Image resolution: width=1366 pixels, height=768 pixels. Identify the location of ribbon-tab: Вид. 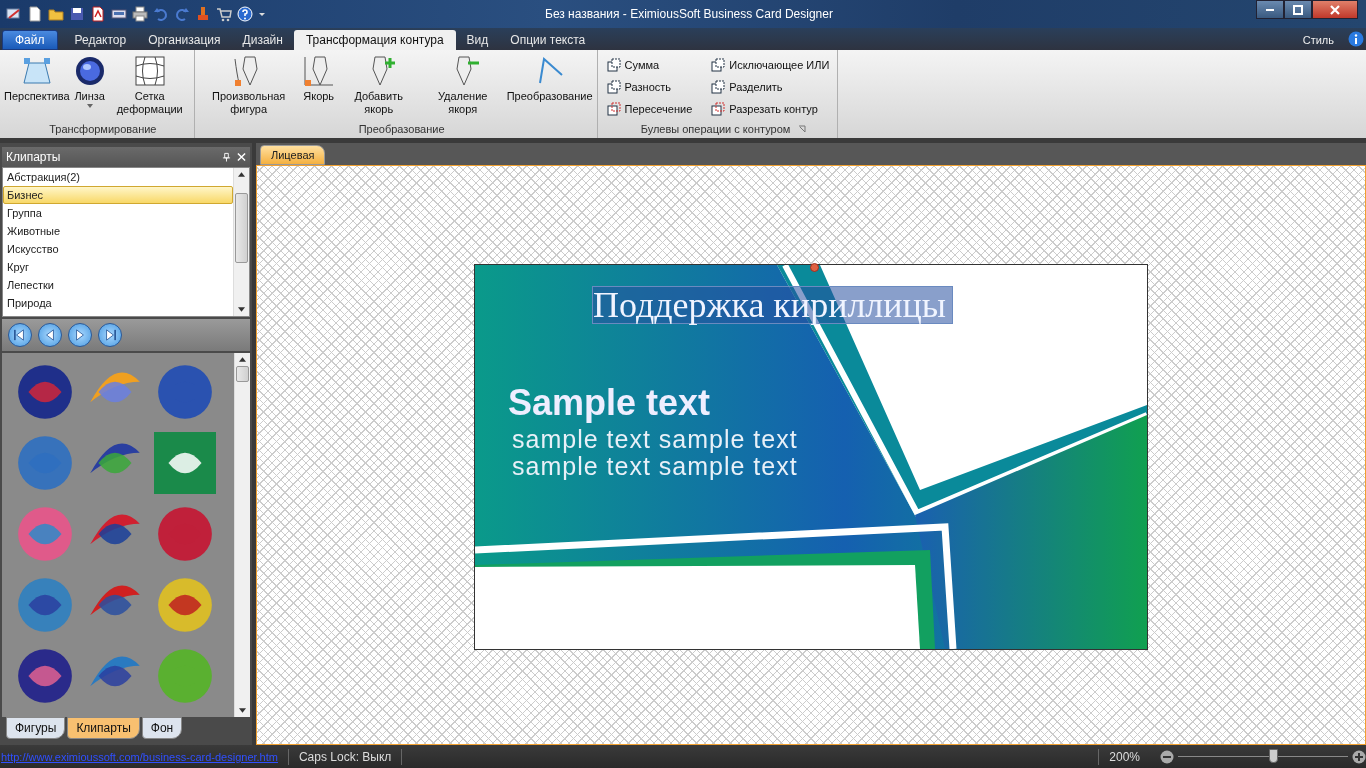
(477, 40).